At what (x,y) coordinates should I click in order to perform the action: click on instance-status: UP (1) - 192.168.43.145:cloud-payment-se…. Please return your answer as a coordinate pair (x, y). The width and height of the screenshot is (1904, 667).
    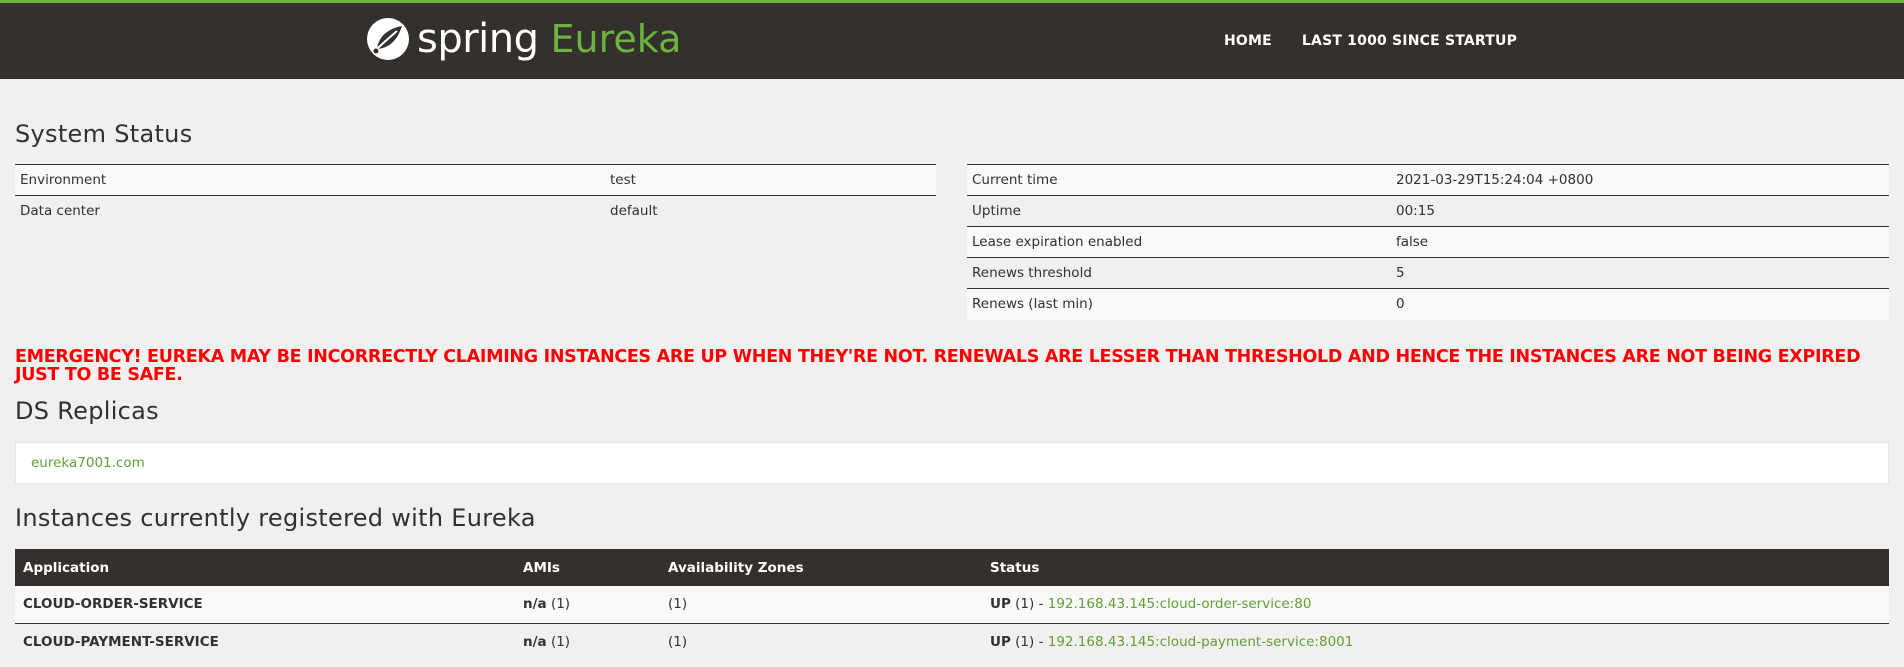
    Looking at the image, I should click on (1435, 641).